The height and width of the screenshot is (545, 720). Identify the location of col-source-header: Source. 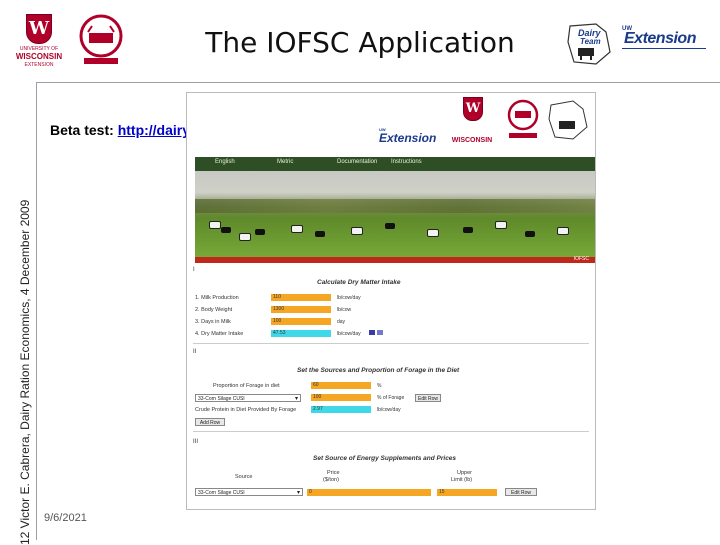
(244, 477).